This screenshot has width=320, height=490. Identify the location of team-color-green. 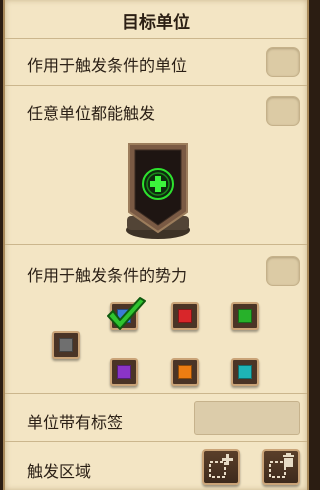
(245, 316).